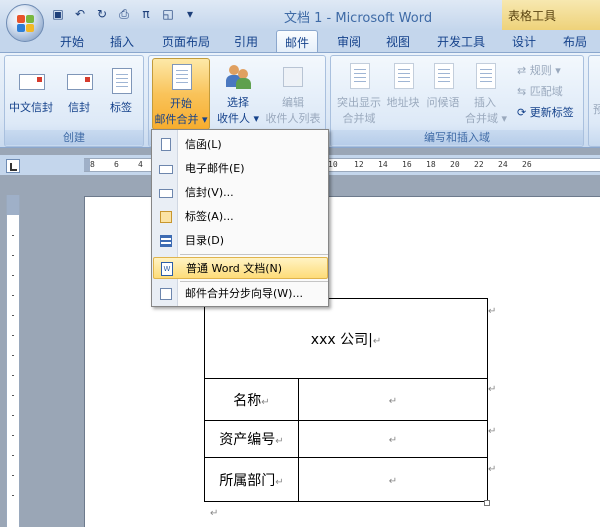 This screenshot has width=600, height=527. I want to click on group-create-label: 创建, so click(74, 137).